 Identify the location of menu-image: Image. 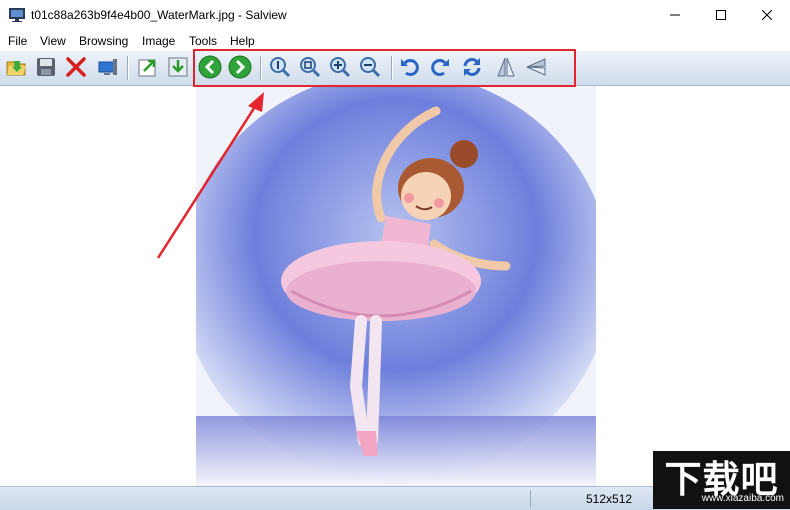
(158, 41).